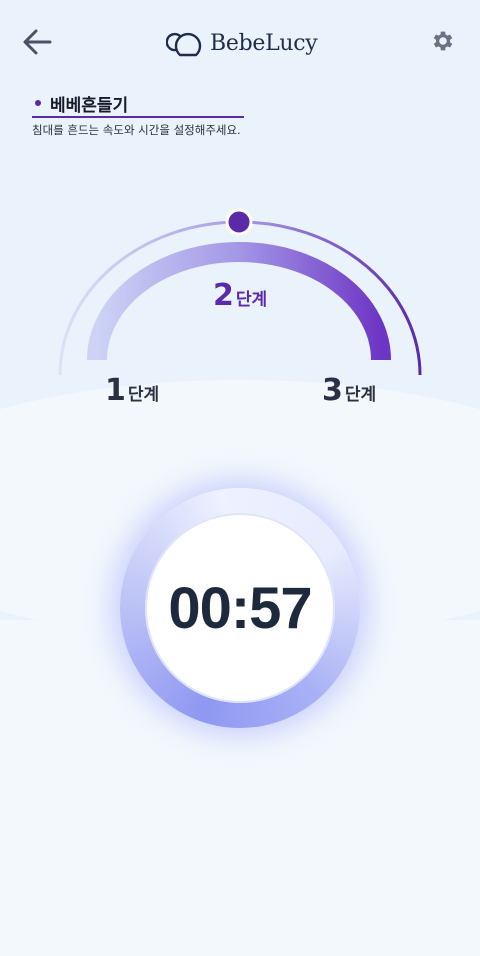 The height and width of the screenshot is (956, 480). What do you see at coordinates (89, 105) in the screenshot?
I see `section-title-text: 베베흔들기` at bounding box center [89, 105].